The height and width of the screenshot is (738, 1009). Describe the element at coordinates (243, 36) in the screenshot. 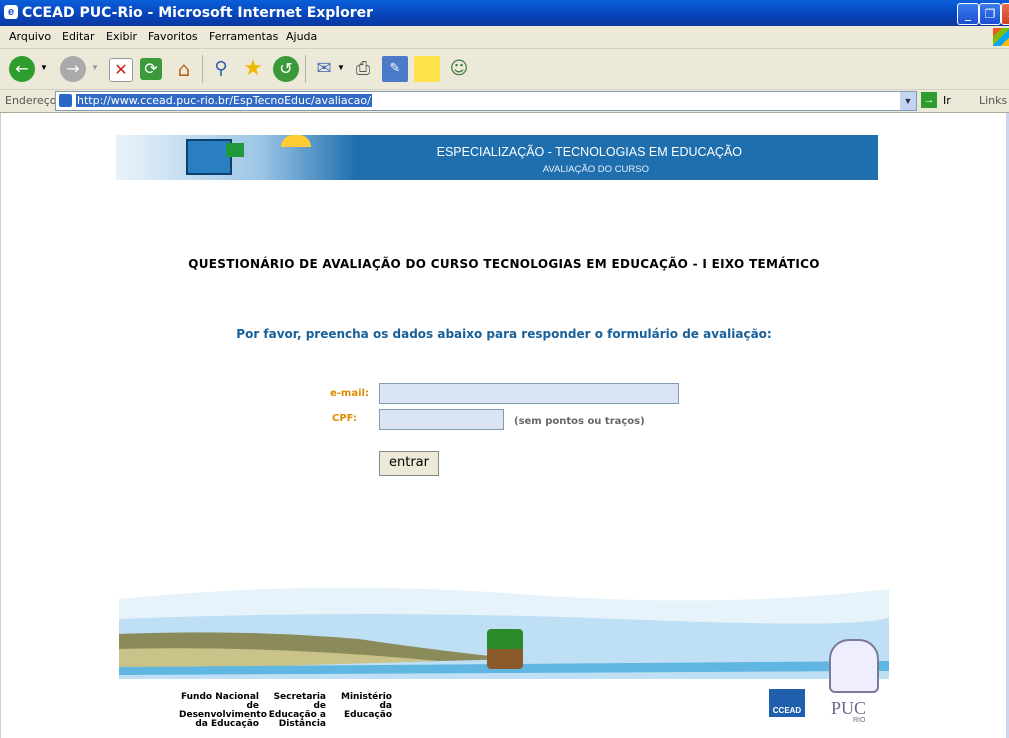

I see `menu-ferramentas: Ferramentas` at that location.